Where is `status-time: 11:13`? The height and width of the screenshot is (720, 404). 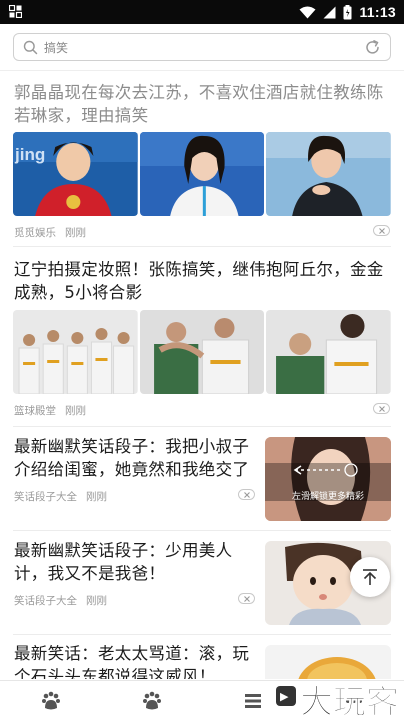 status-time: 11:13 is located at coordinates (377, 12).